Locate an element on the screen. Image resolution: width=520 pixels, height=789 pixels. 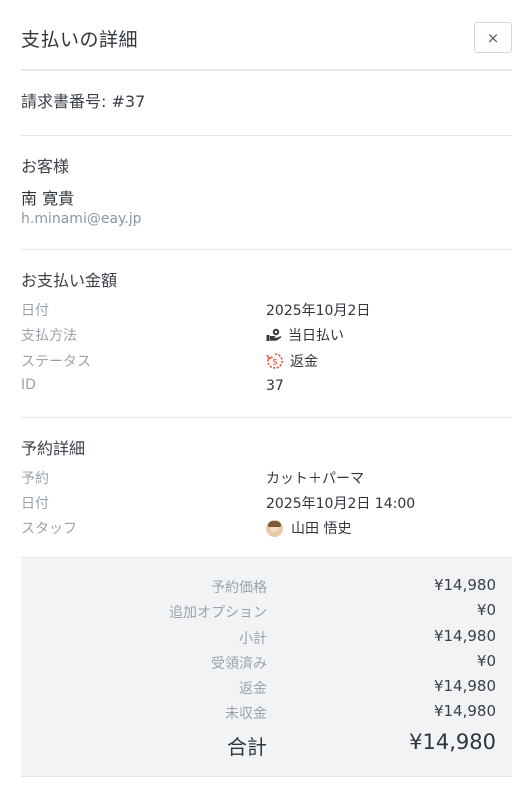
summary-label: 未収金 is located at coordinates (246, 714).